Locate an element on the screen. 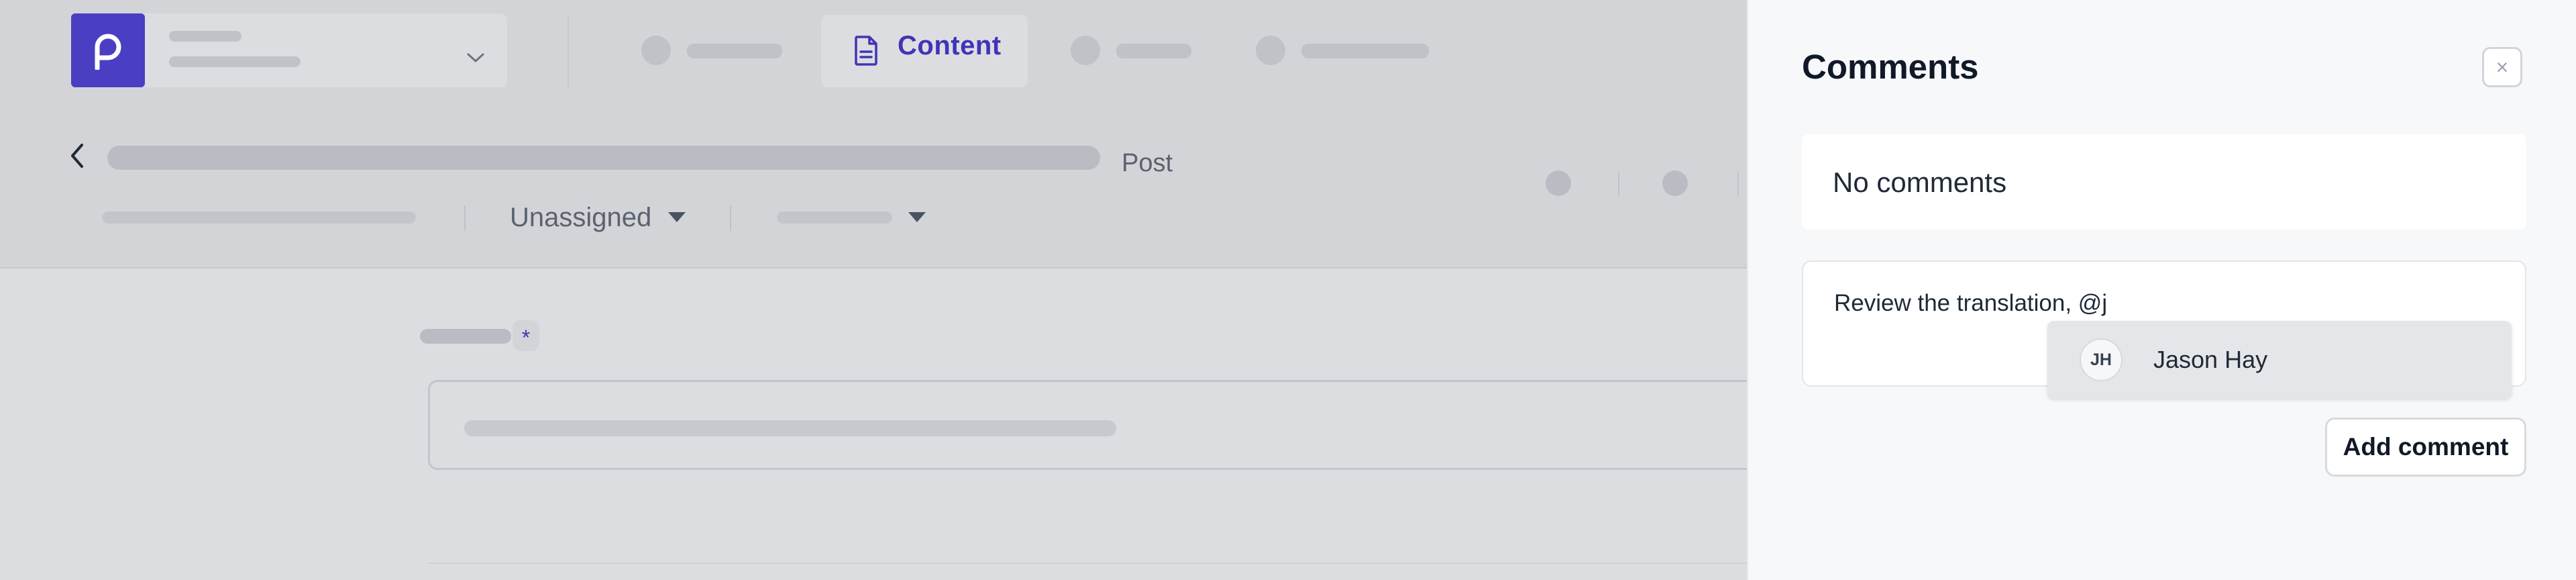 The image size is (2576, 580). close-icon: × is located at coordinates (2502, 67).